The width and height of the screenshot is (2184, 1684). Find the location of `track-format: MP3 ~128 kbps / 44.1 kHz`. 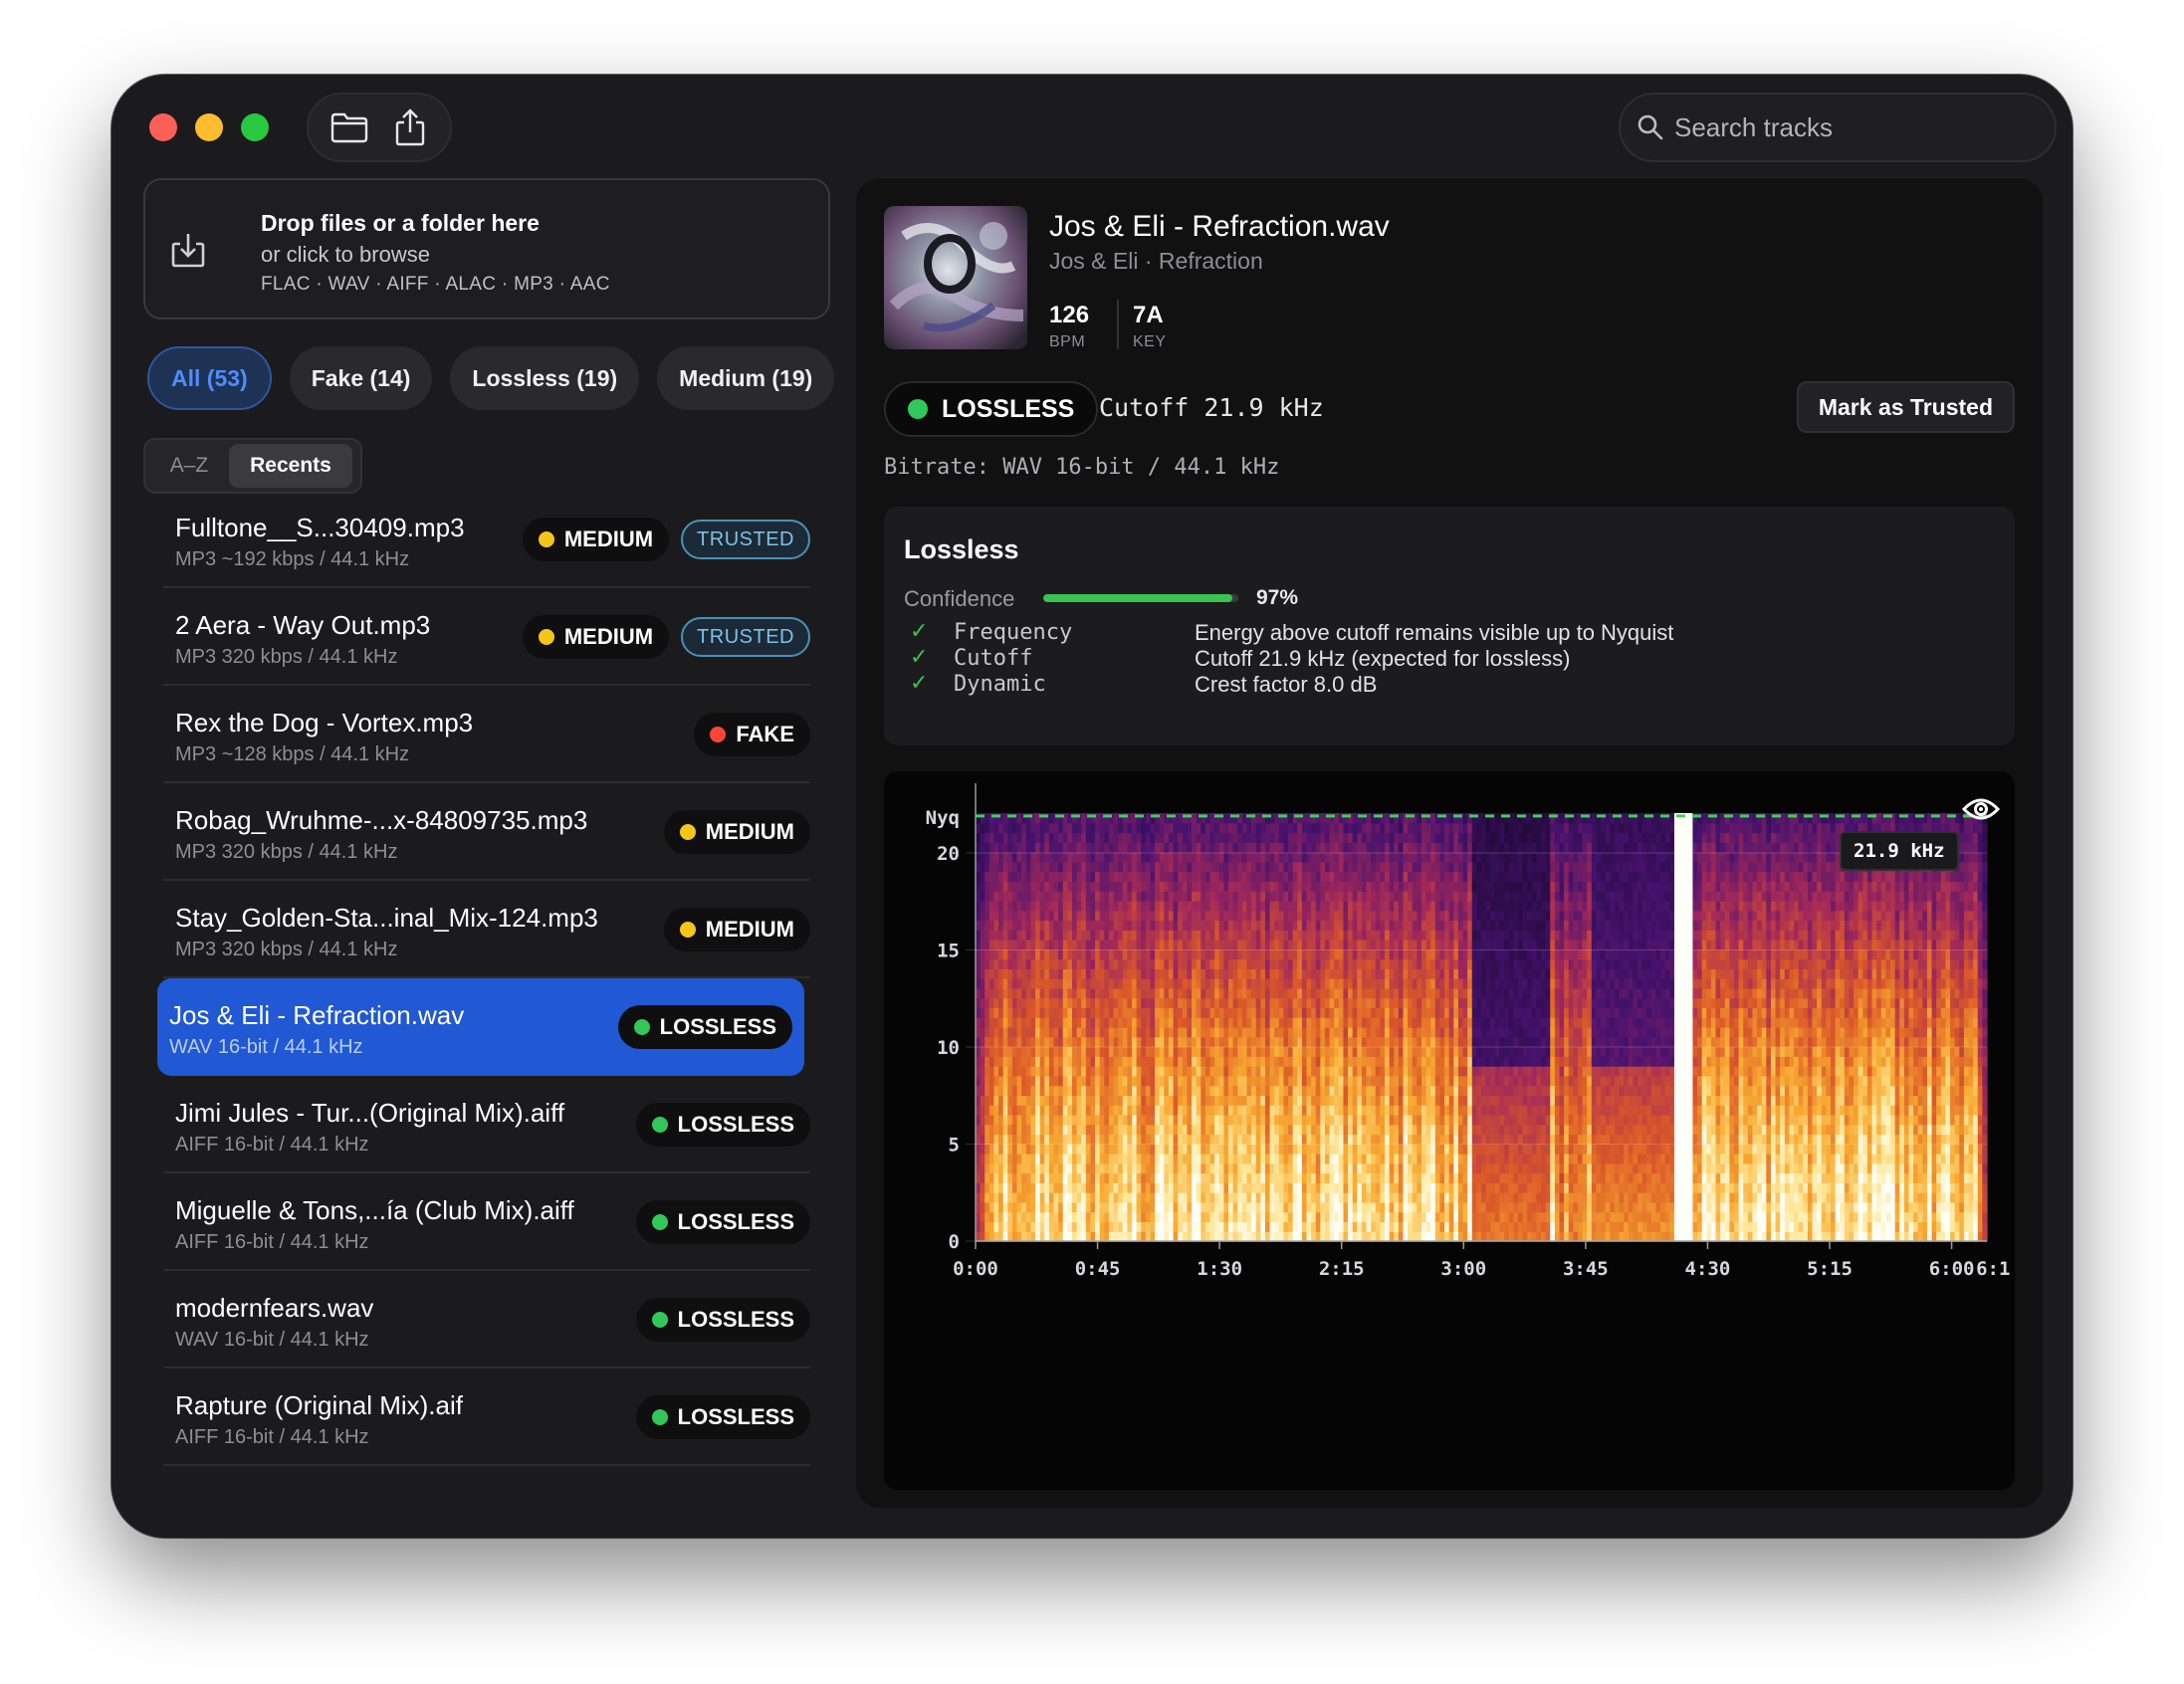

track-format: MP3 ~128 kbps / 44.1 kHz is located at coordinates (292, 754).